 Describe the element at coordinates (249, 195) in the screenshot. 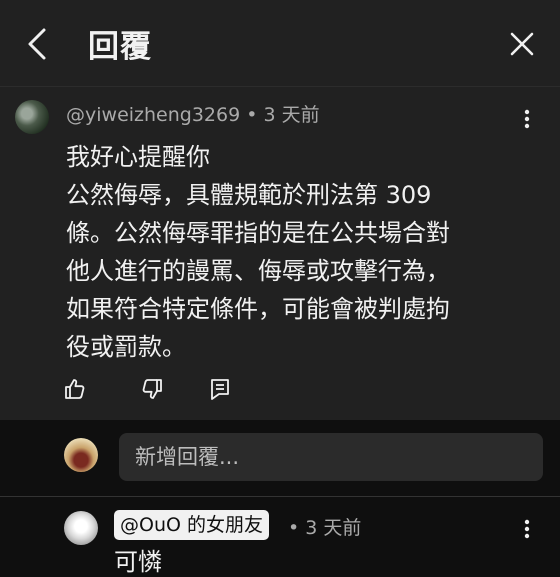

I see `comment-text-line: 公然侮辱，具體規範於刑法第 309` at that location.